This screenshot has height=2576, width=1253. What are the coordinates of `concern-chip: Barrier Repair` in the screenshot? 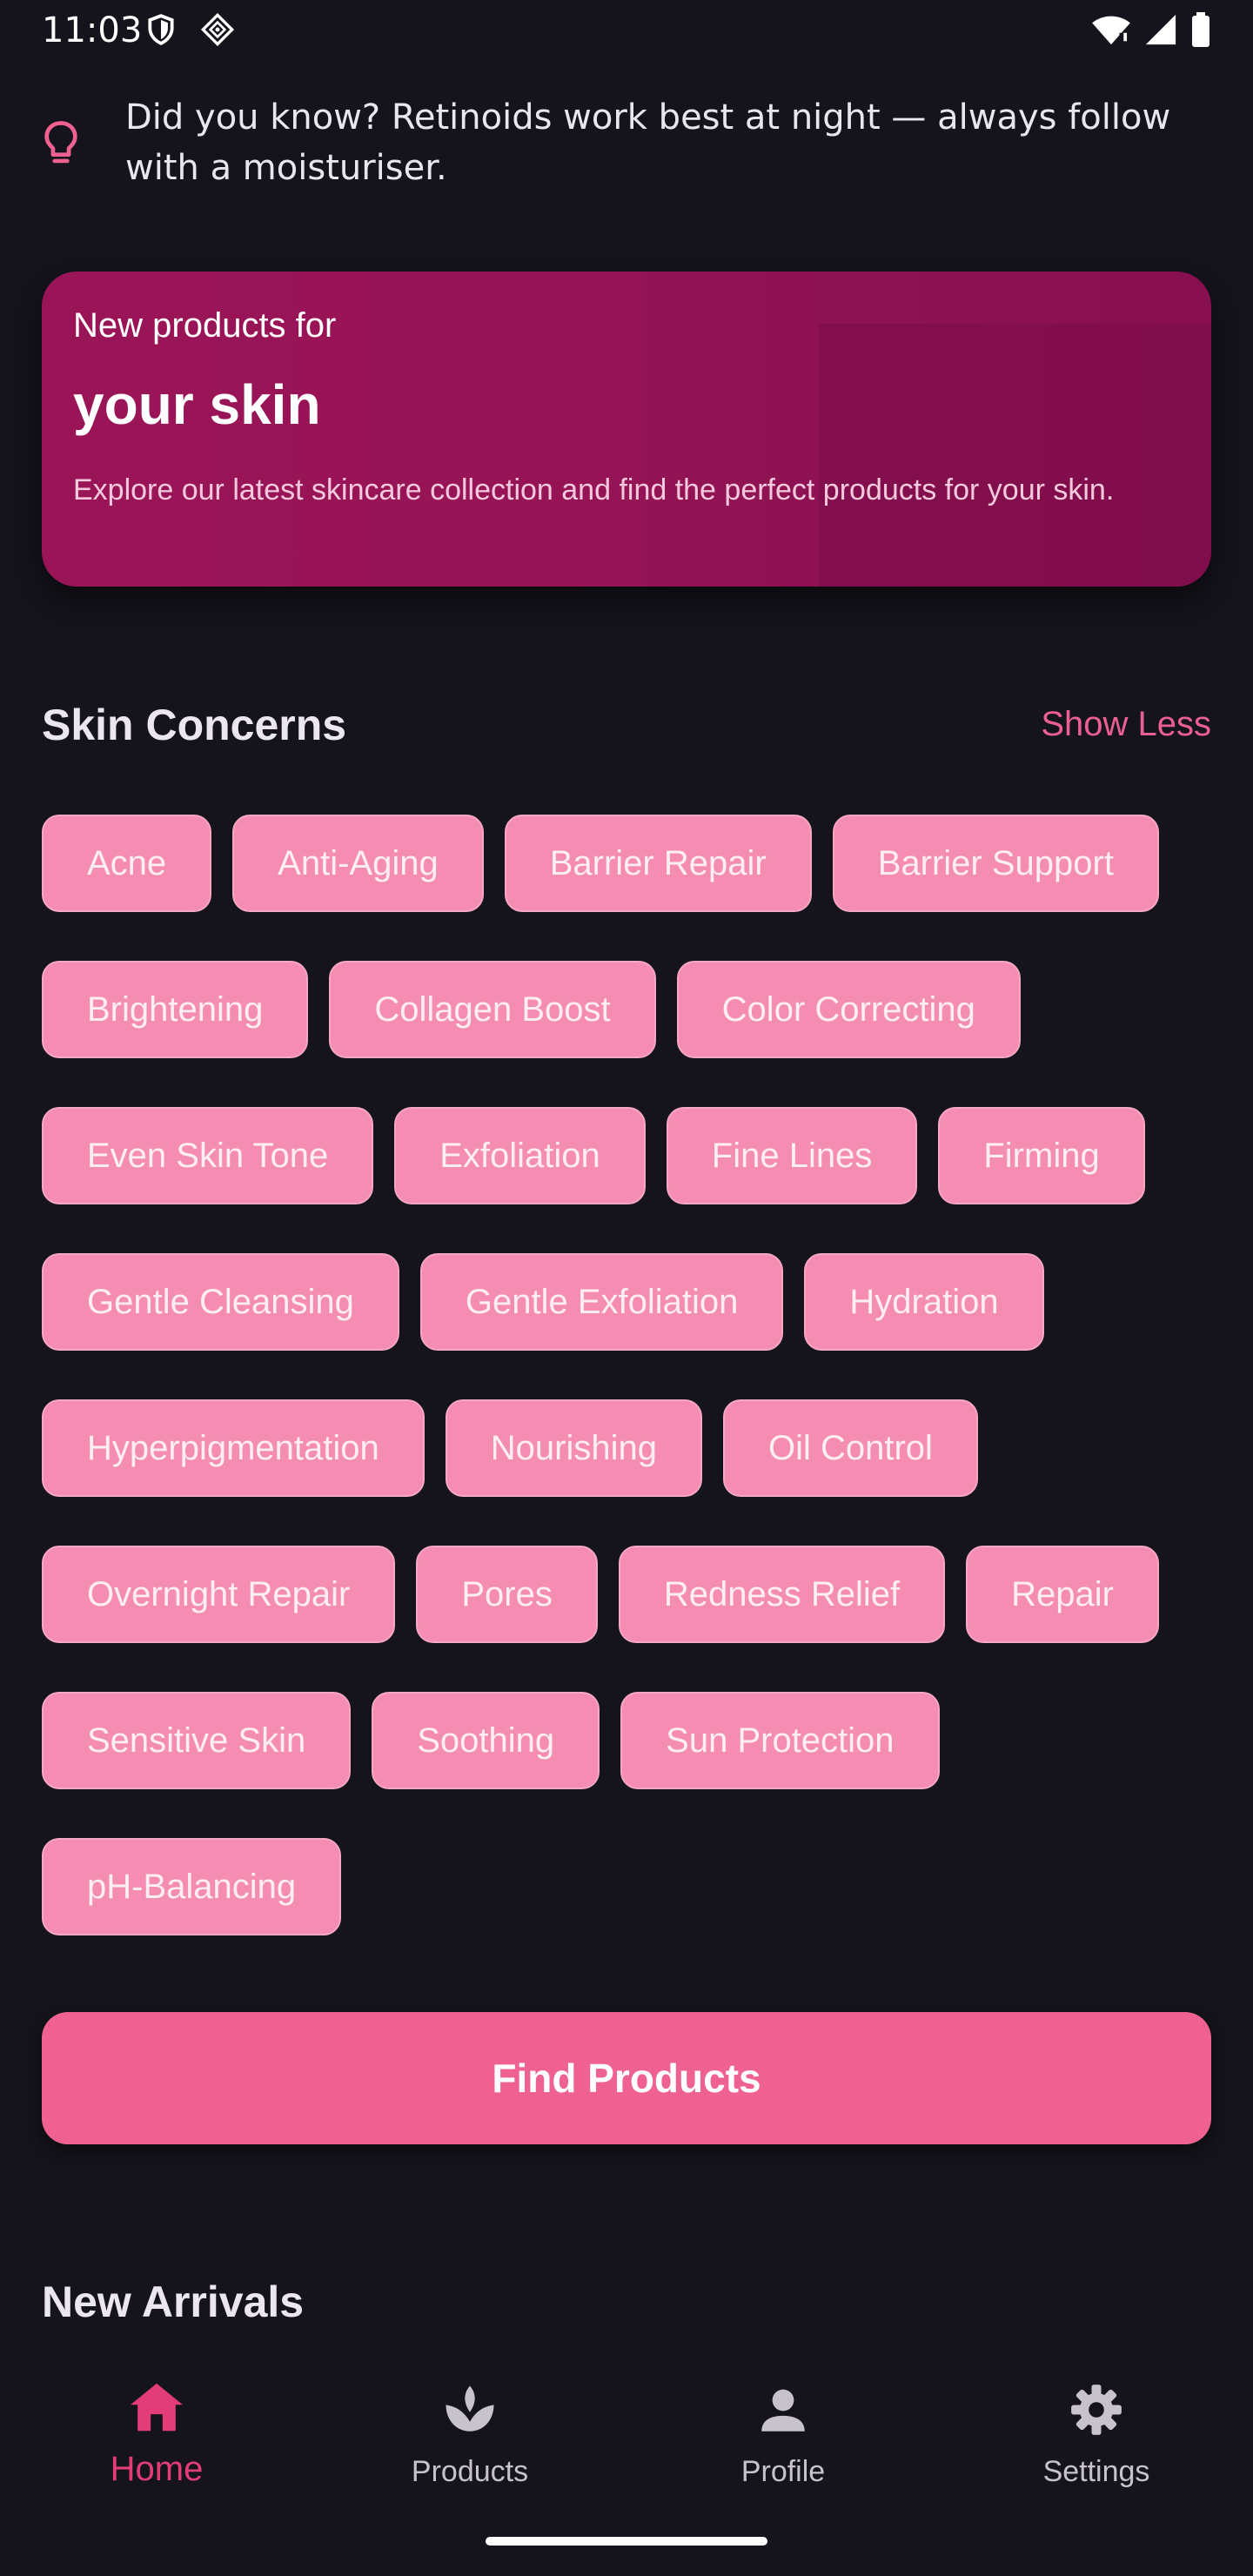 It's located at (658, 863).